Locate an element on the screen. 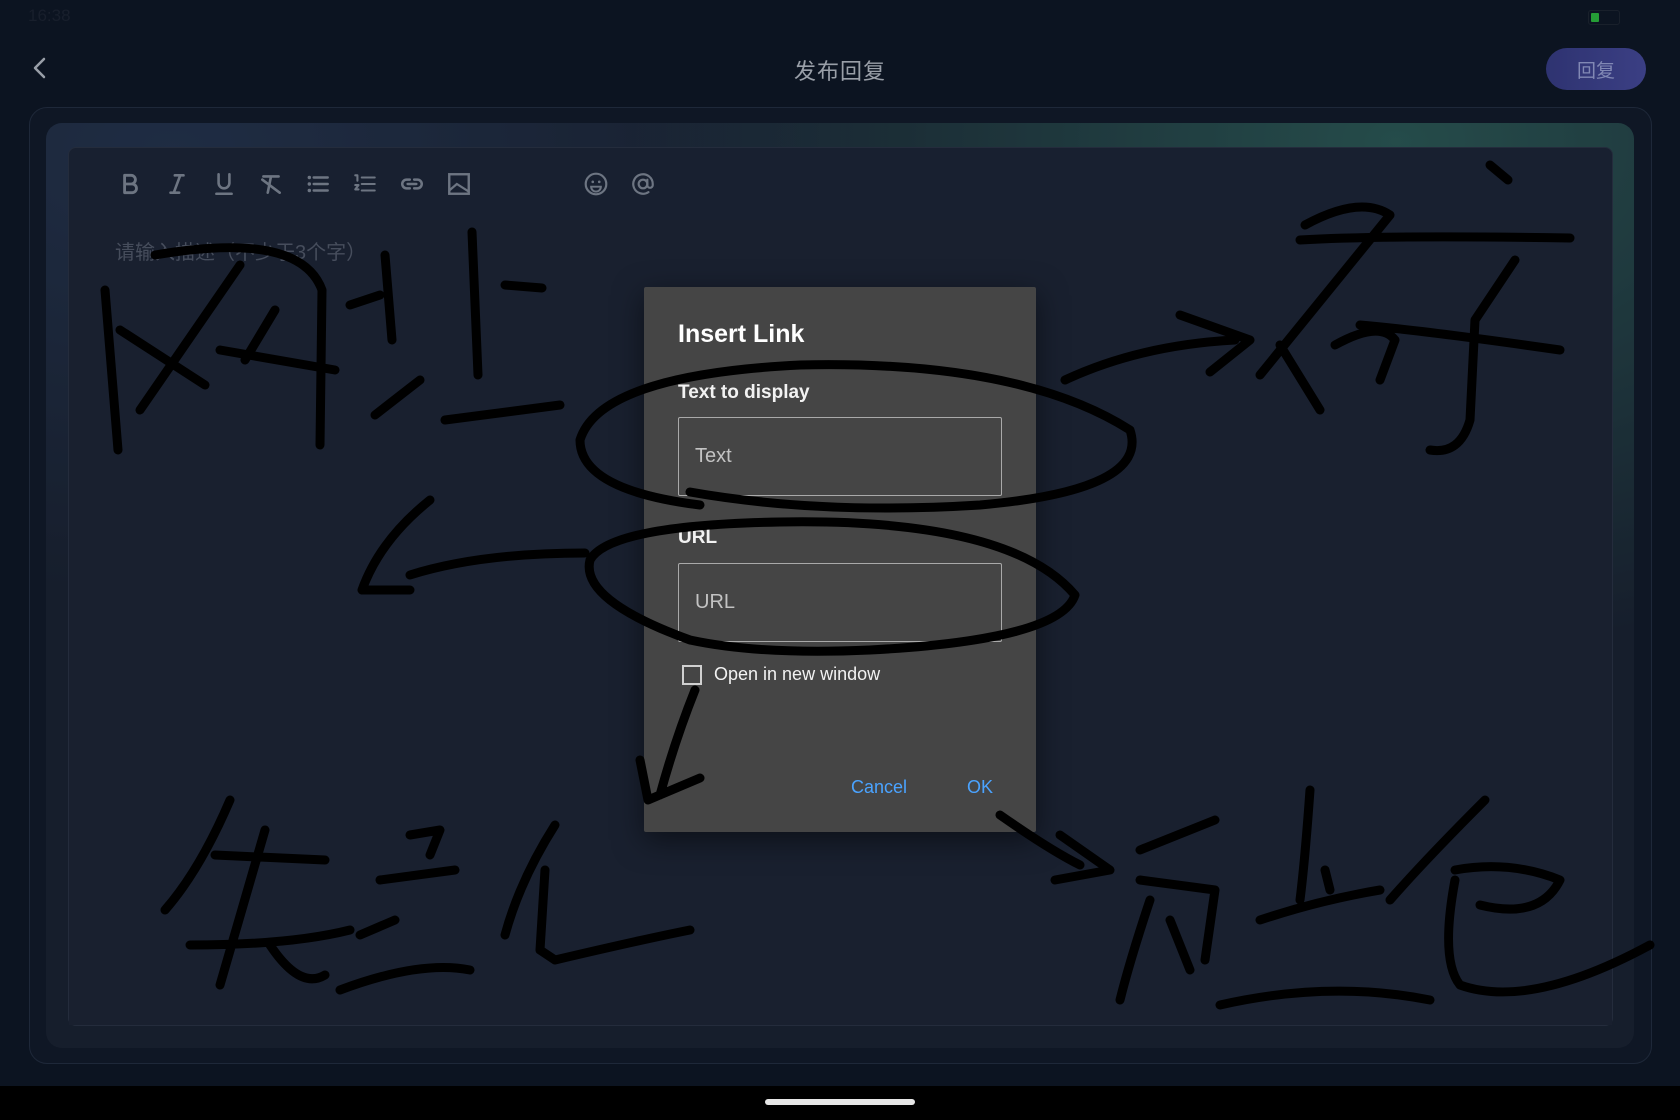  open-new-window-checkbox is located at coordinates (692, 674).